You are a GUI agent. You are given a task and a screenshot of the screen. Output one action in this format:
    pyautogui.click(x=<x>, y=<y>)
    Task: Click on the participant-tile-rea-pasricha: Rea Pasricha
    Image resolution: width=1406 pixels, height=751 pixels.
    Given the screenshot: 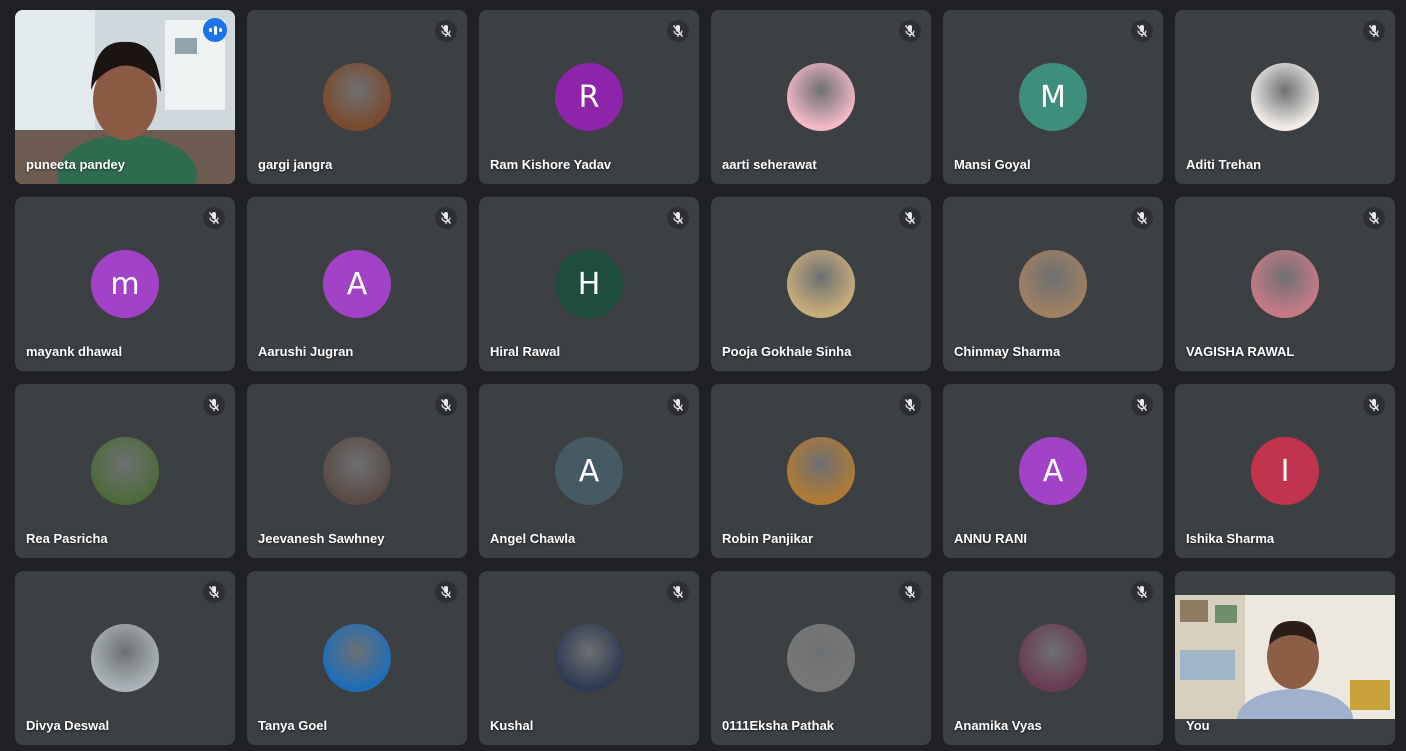 What is the action you would take?
    pyautogui.click(x=125, y=471)
    